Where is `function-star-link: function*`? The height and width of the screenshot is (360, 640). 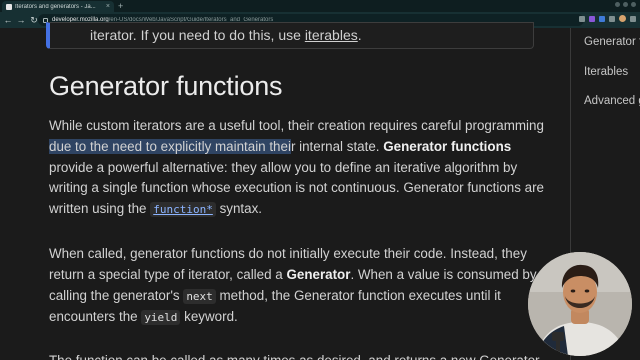 function-star-link: function* is located at coordinates (183, 210).